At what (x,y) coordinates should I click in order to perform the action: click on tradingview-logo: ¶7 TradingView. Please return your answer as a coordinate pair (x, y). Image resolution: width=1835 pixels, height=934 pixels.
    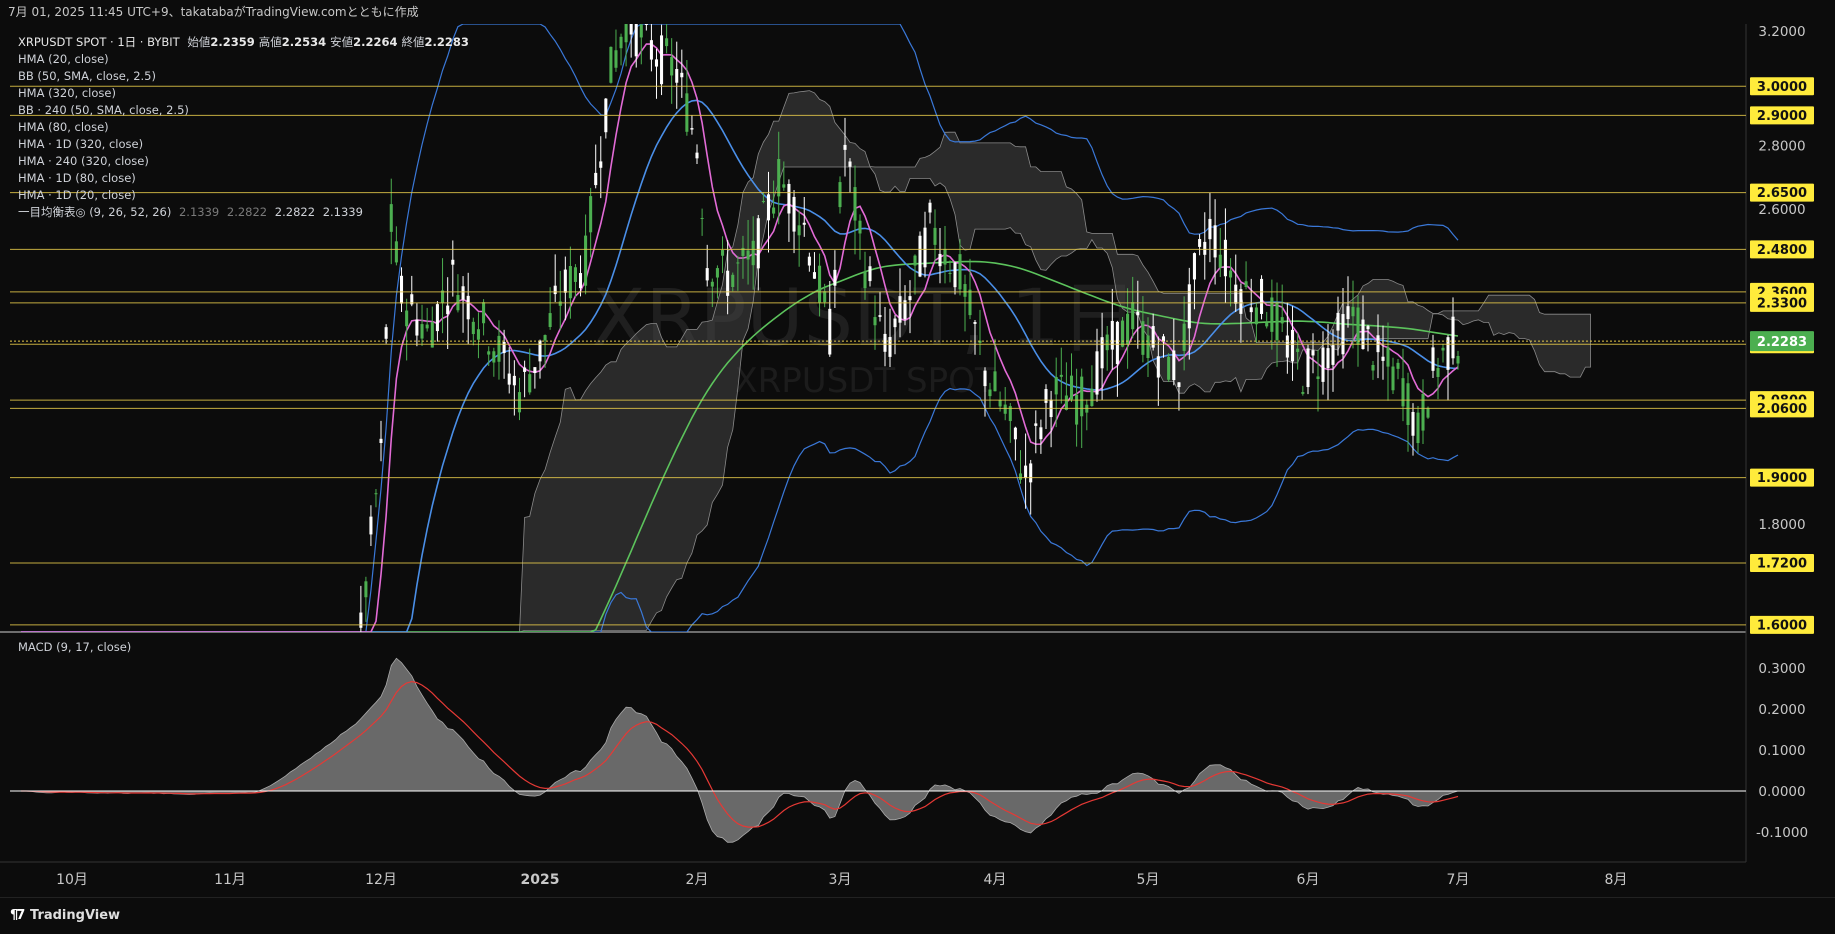
    Looking at the image, I should click on (65, 915).